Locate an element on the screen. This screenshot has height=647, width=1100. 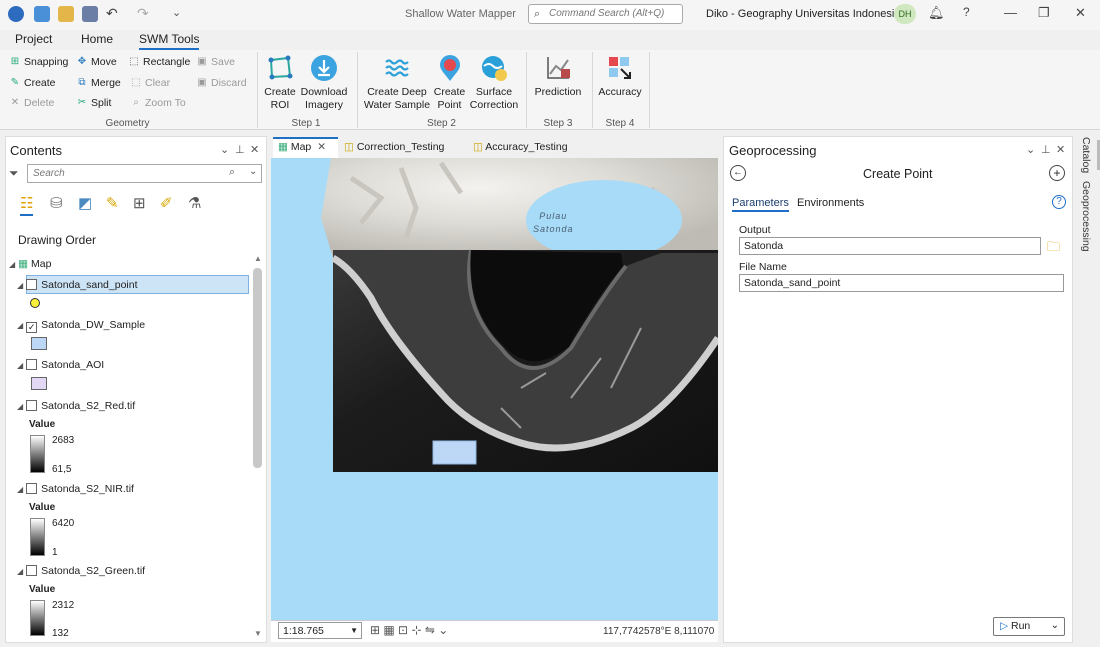
merge-button: ⧉ Merge is located at coordinates (98, 83).